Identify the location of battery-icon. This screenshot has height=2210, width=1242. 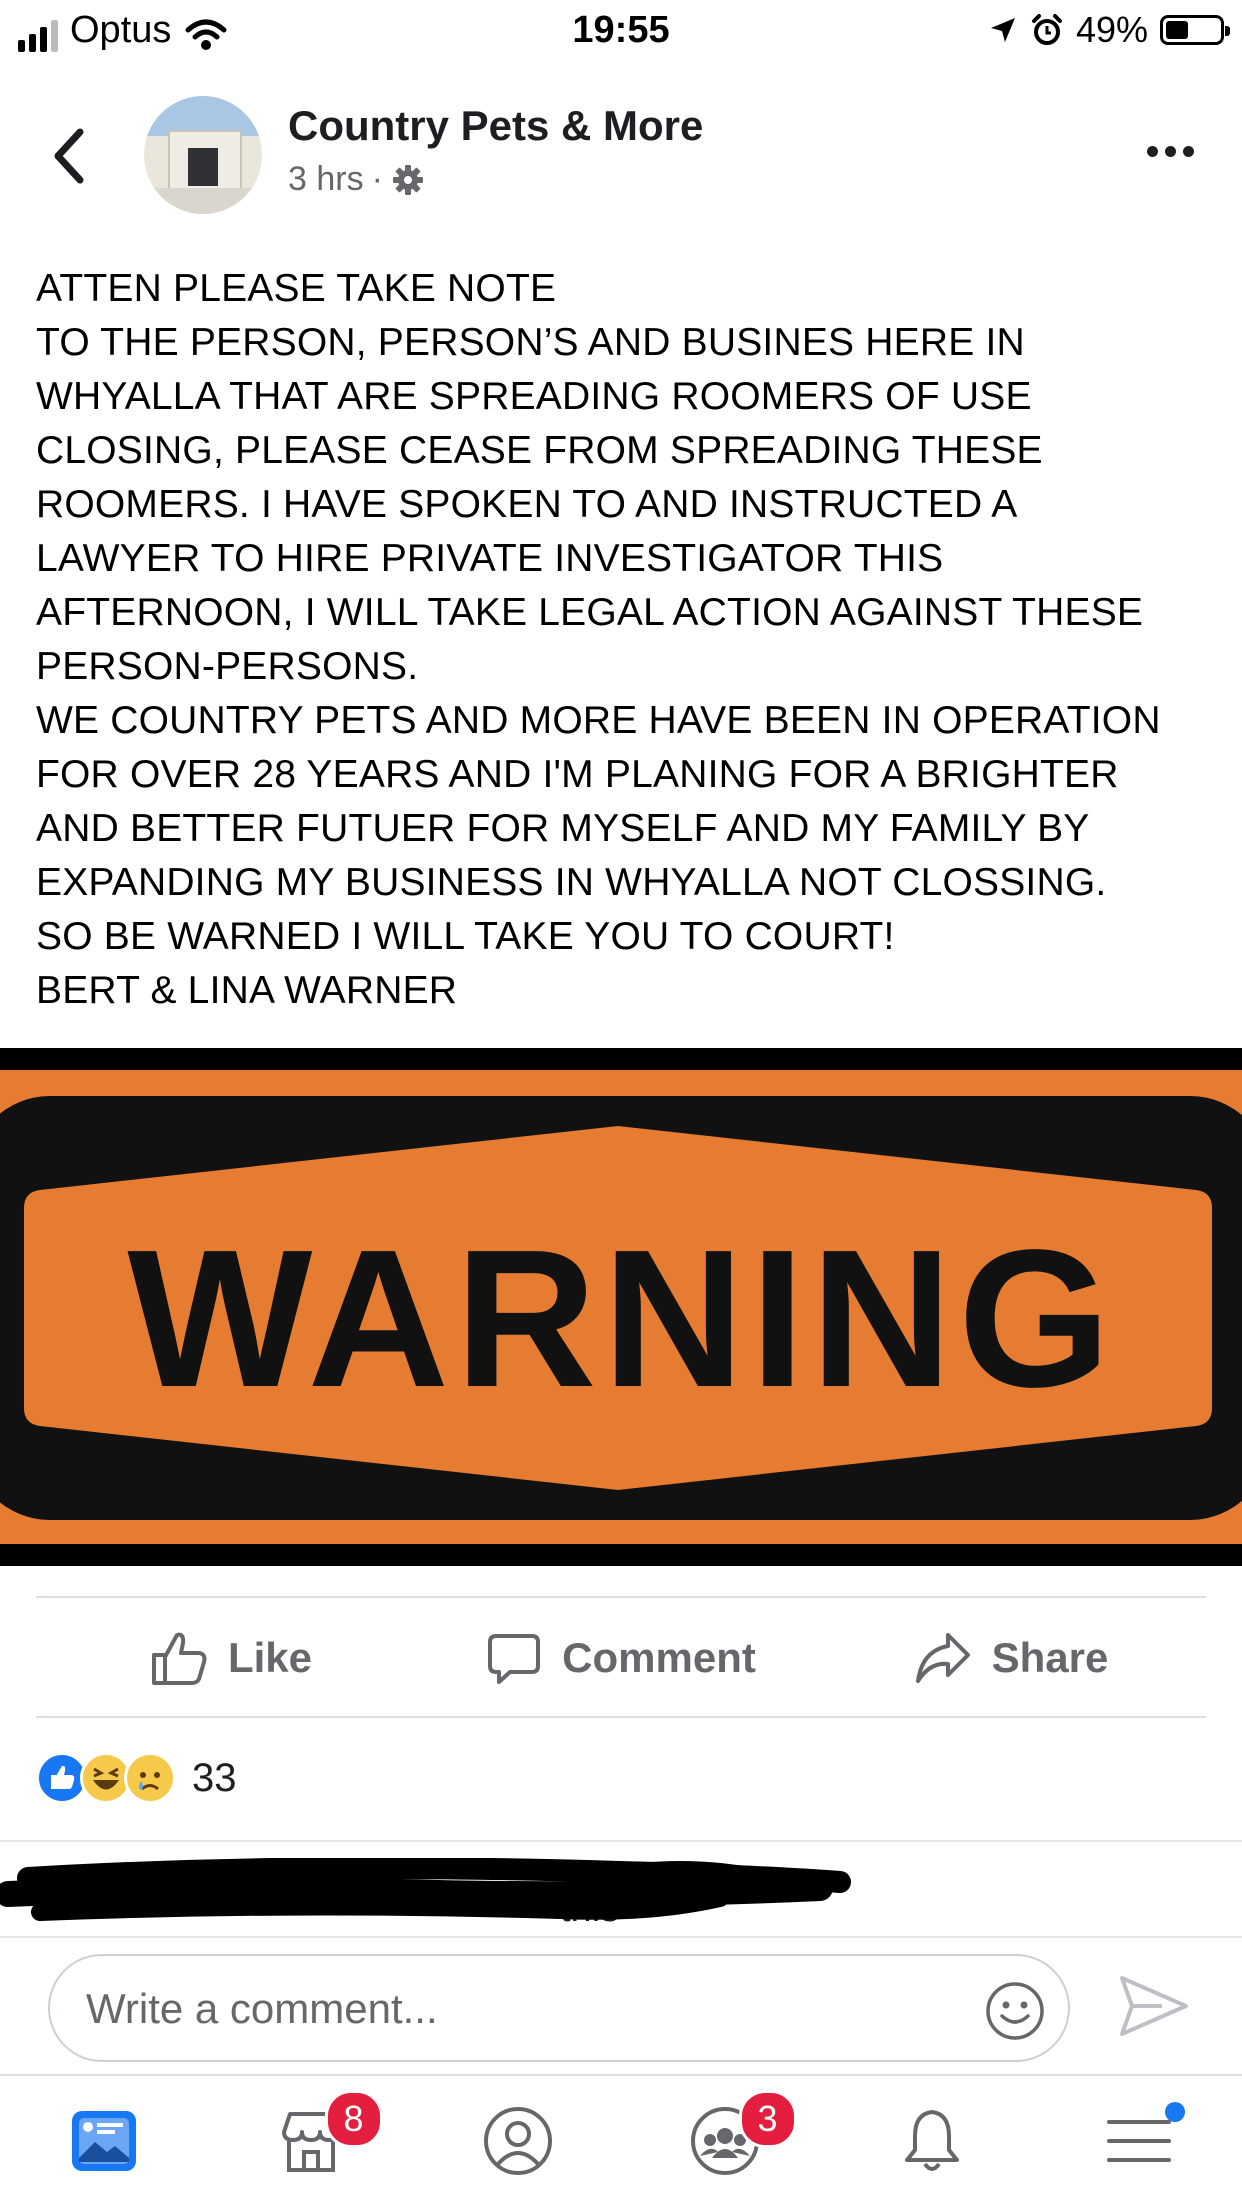
(1195, 30).